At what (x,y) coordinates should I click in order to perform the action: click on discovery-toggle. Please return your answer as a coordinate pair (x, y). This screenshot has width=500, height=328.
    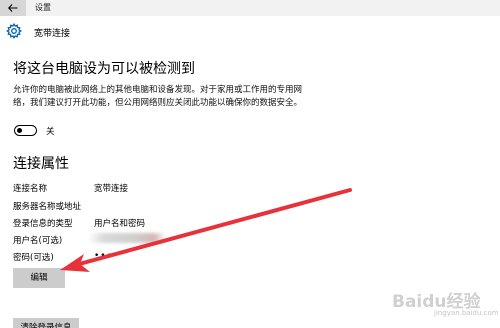
    Looking at the image, I should click on (25, 130).